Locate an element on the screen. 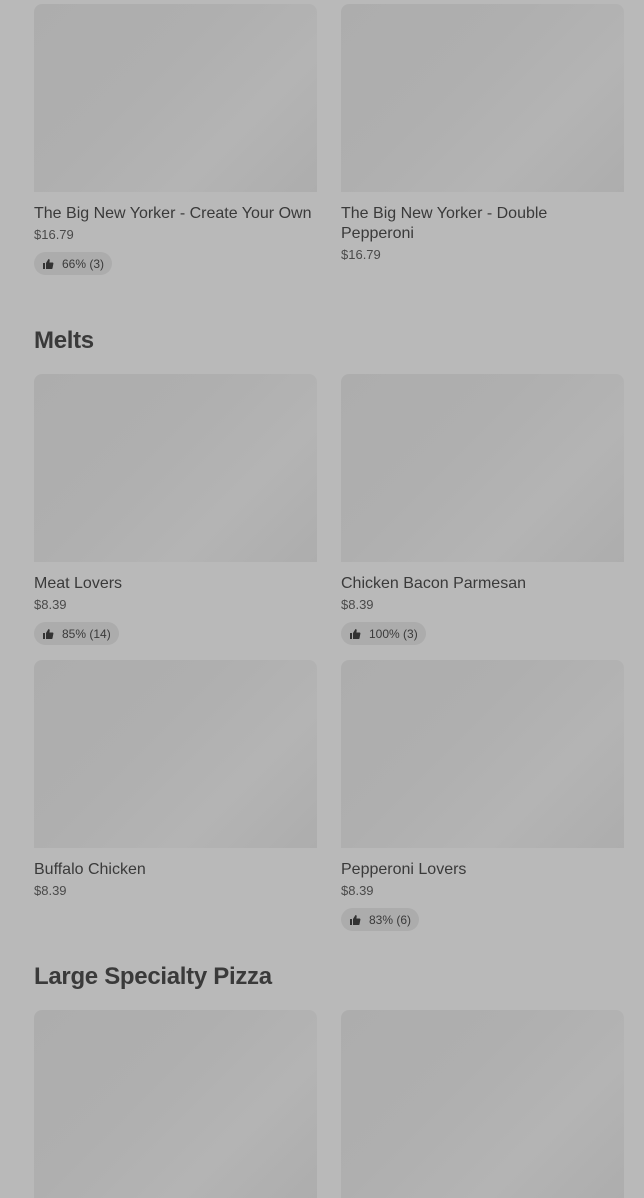 The image size is (644, 1198). menu-item-card: Meat Lovers $8.39 85% (14) is located at coordinates (175, 509).